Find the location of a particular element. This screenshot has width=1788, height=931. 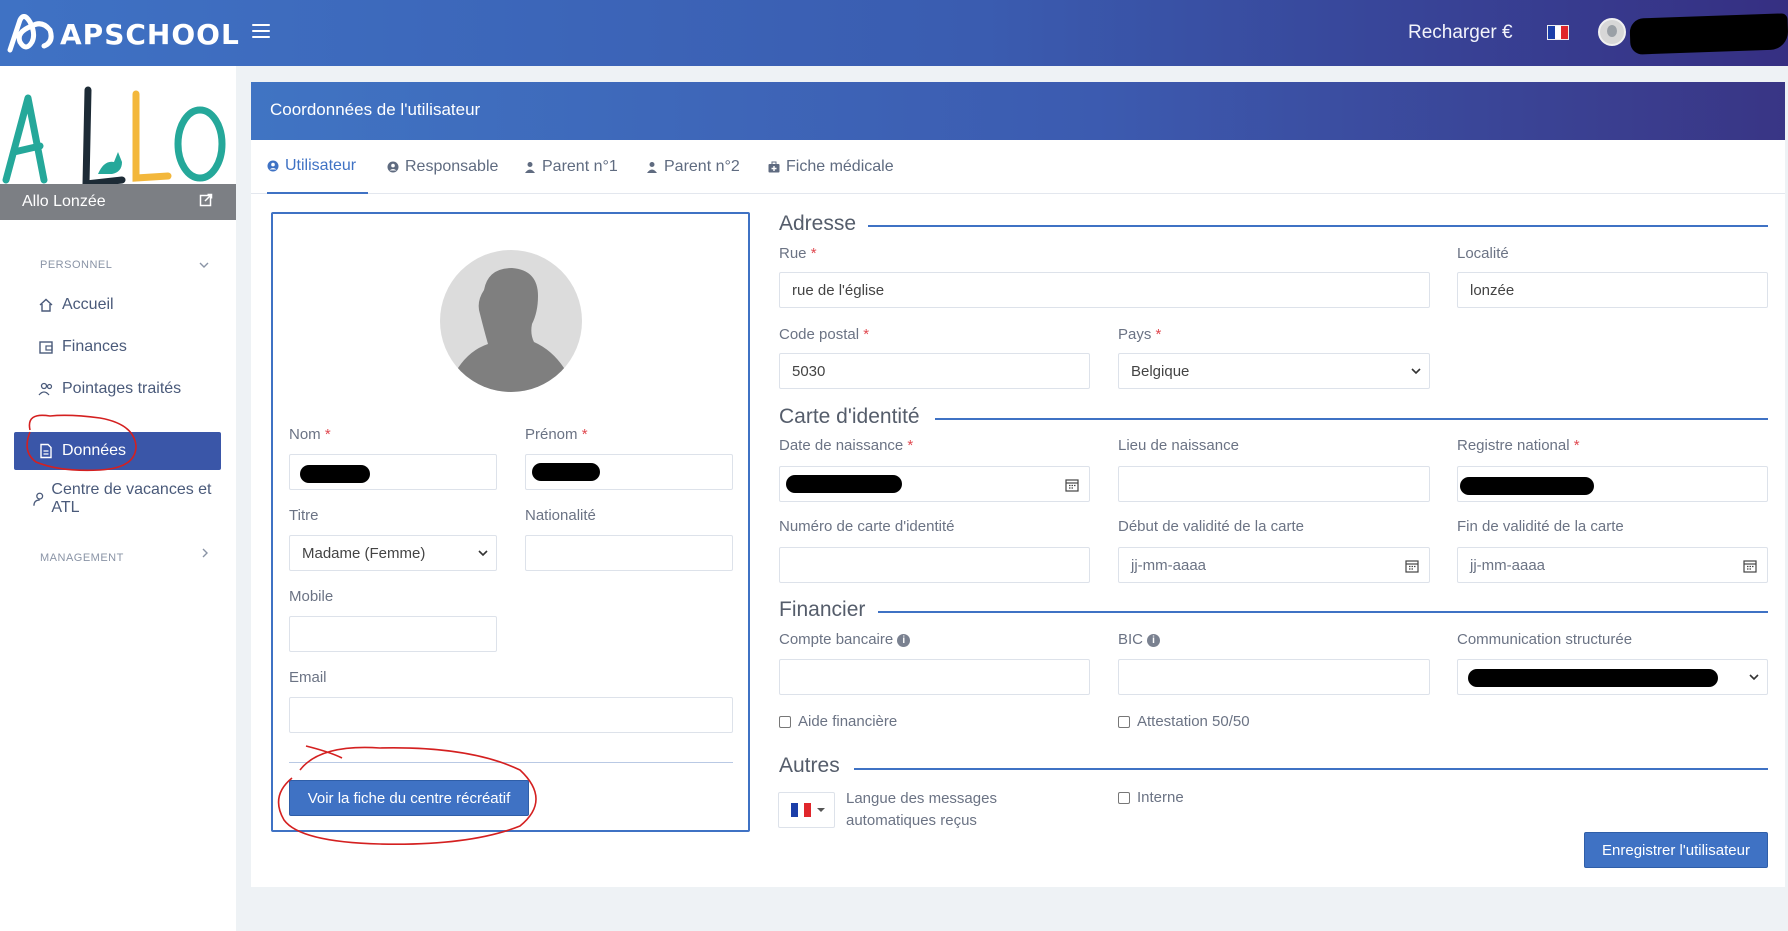

date-placeholder: jj-mm-aaaa is located at coordinates (1508, 565).